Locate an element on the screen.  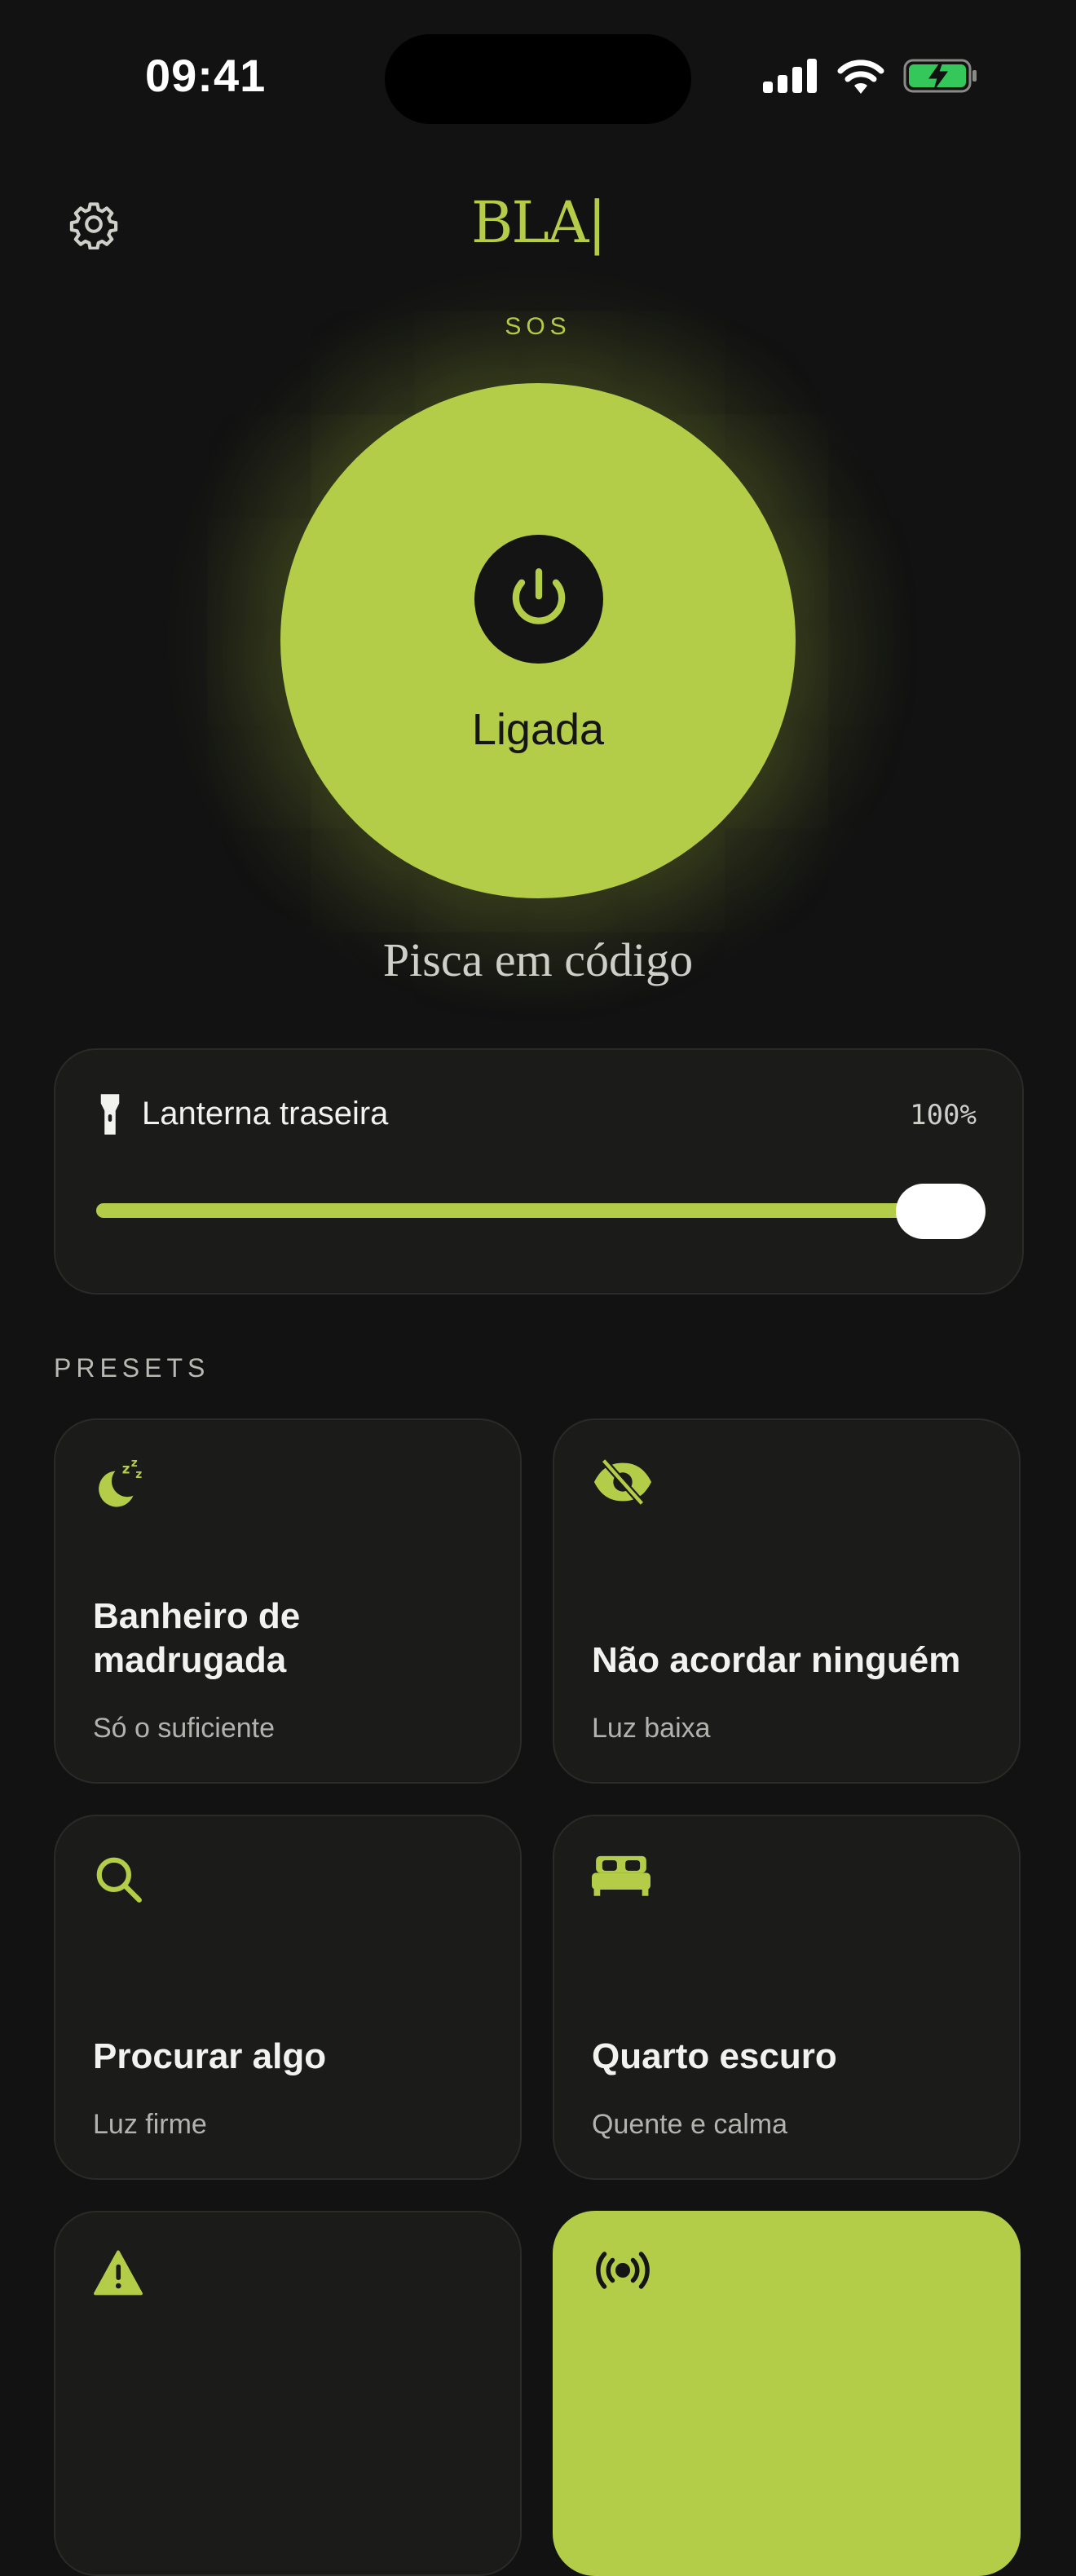
preset-subtitle: Luz baixa is located at coordinates (651, 1728).